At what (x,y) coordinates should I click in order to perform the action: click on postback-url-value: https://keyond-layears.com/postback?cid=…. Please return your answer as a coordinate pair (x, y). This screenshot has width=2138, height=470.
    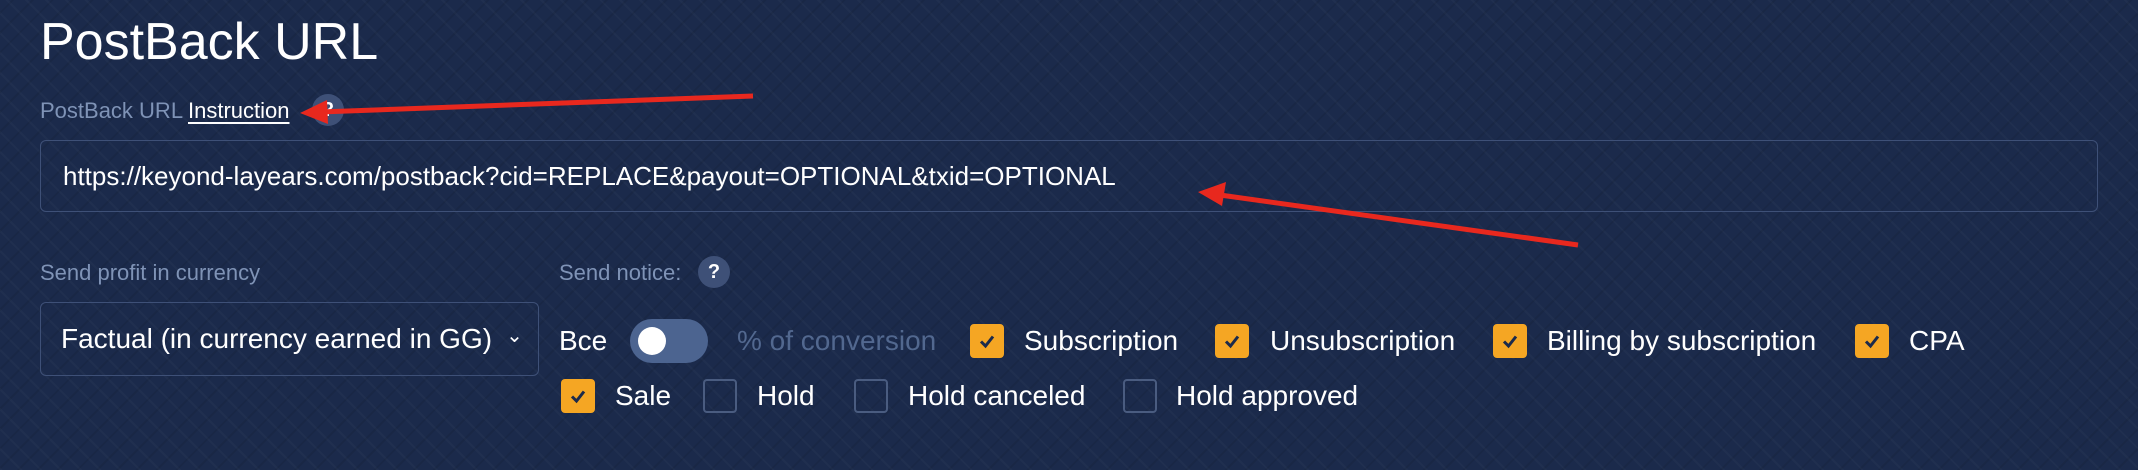
    Looking at the image, I should click on (589, 175).